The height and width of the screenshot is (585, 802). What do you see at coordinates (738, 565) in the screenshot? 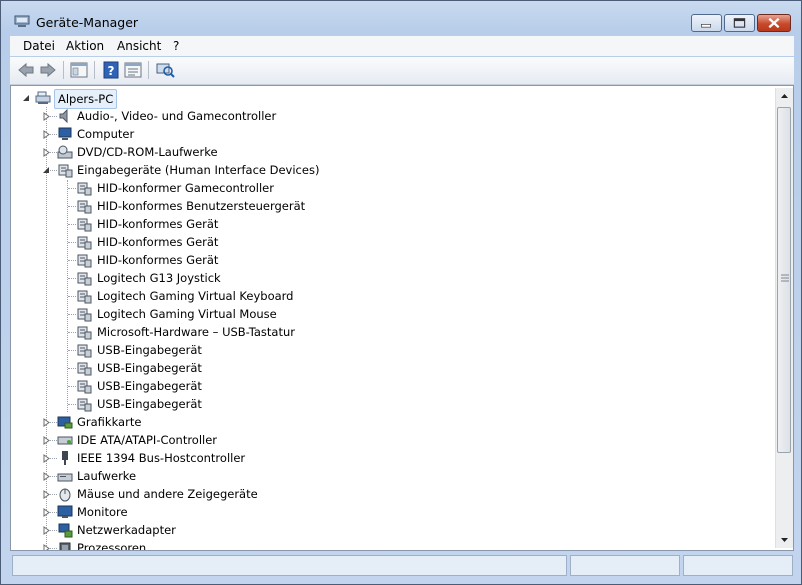
I see `status-pane-tertiary` at bounding box center [738, 565].